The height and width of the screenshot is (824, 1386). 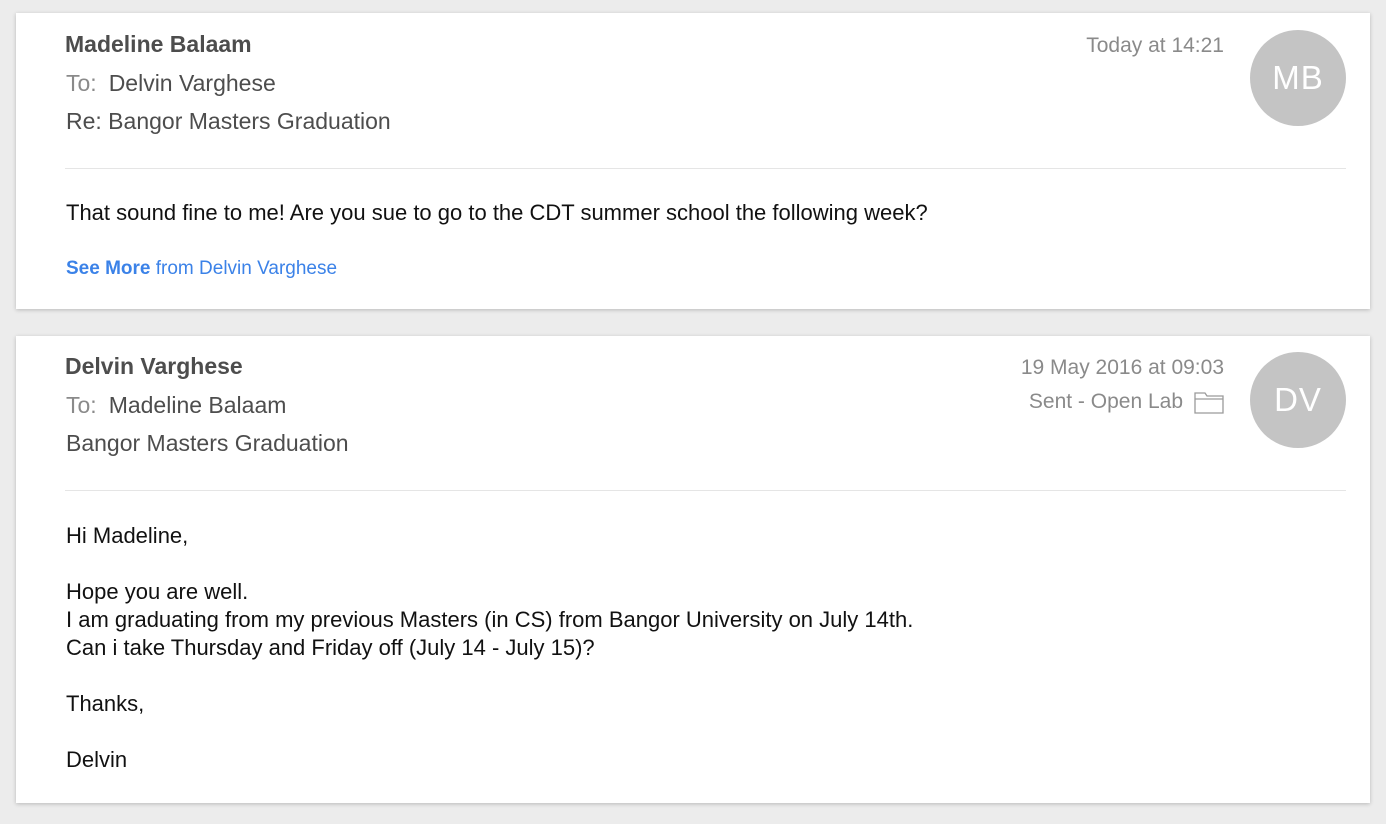 What do you see at coordinates (108, 268) in the screenshot?
I see `see-more-bold: See More` at bounding box center [108, 268].